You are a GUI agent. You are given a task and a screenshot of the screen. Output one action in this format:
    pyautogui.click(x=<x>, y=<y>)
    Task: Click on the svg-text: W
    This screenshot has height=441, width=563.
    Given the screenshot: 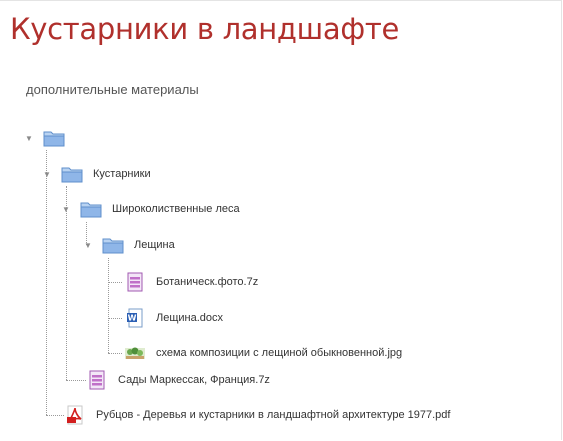 What is the action you would take?
    pyautogui.click(x=132, y=318)
    